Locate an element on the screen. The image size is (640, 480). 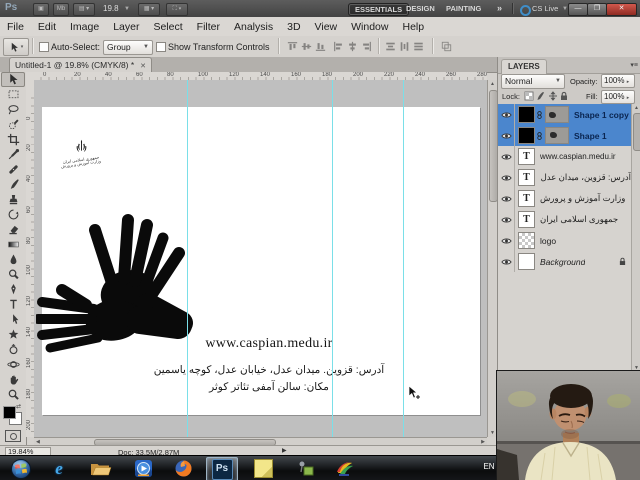
menu-view: View is located at coordinates (326, 27).